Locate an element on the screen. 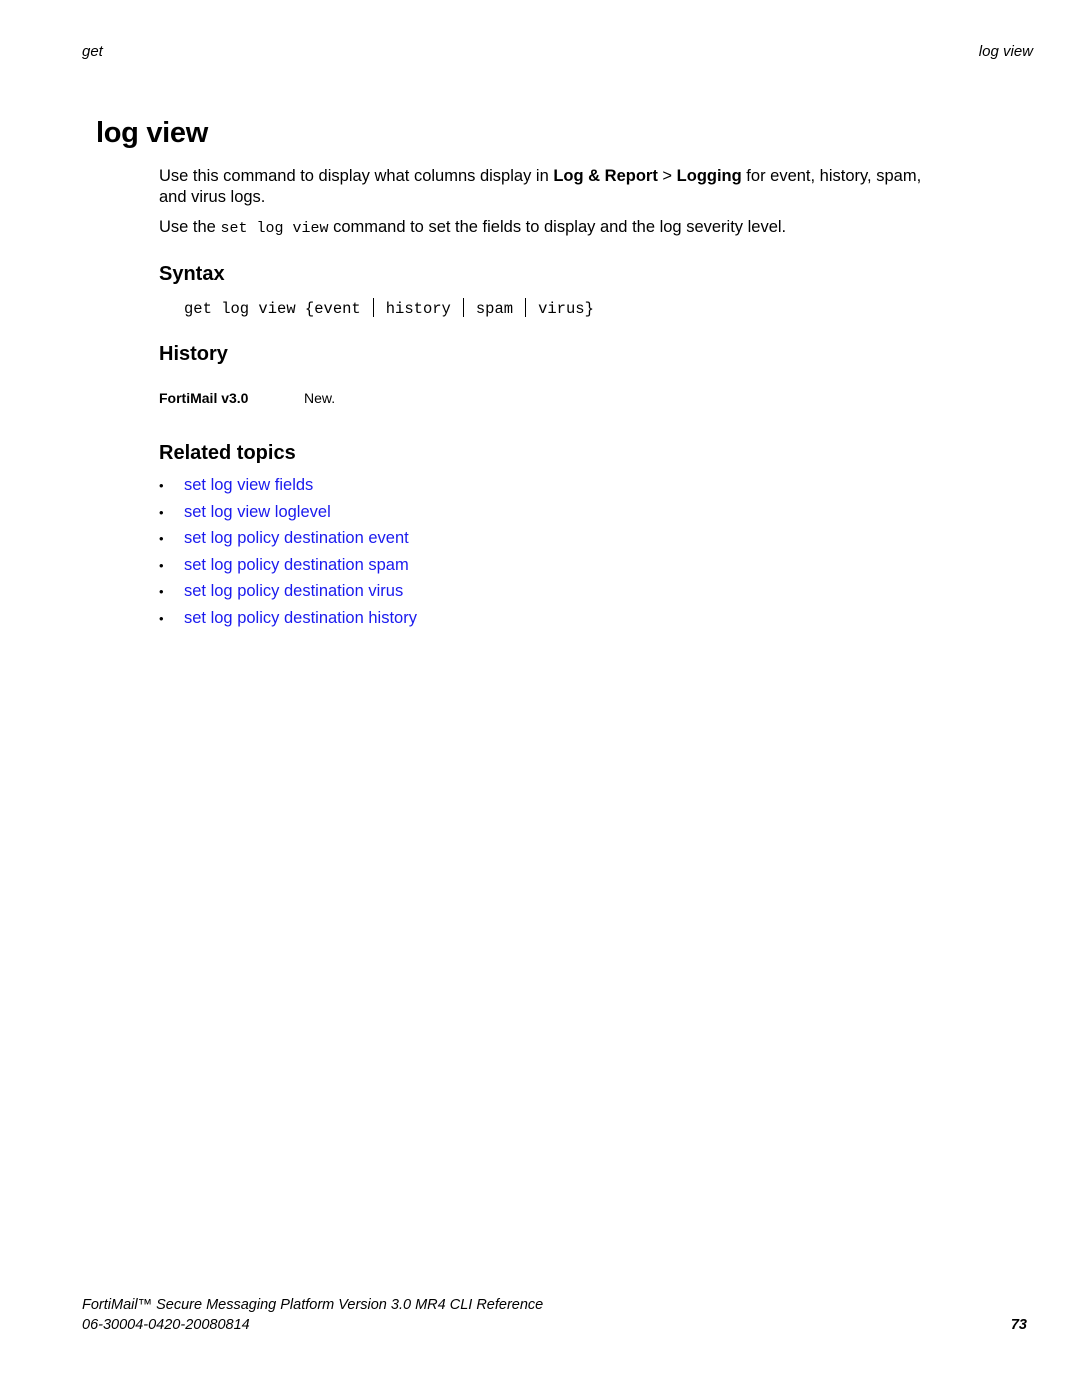 The height and width of the screenshot is (1397, 1080). related-link-destination-virus: set log policy destination virus is located at coordinates (293, 591).